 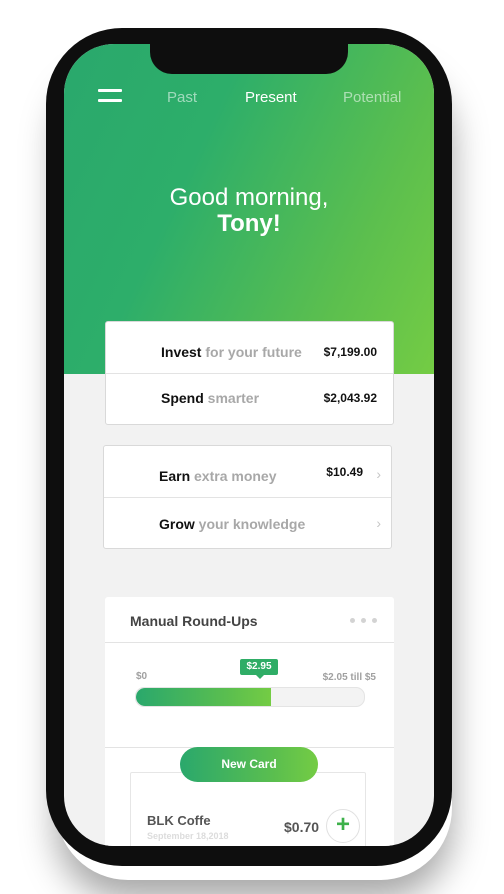 I want to click on transaction-card: BLK Coffe September 18,2018 $0.70 +, so click(x=248, y=809).